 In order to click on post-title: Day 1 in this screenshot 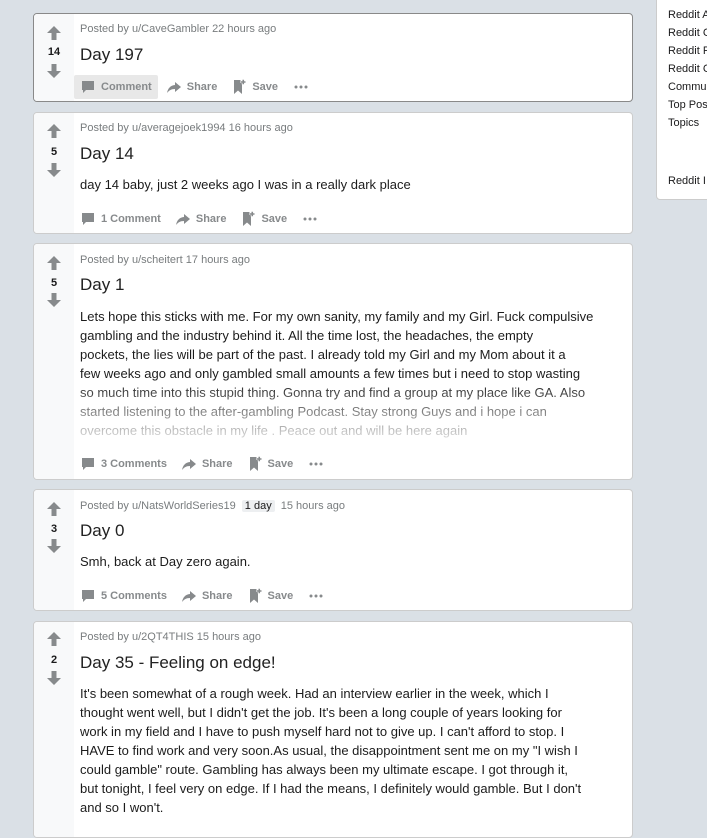, I will do `click(102, 285)`.